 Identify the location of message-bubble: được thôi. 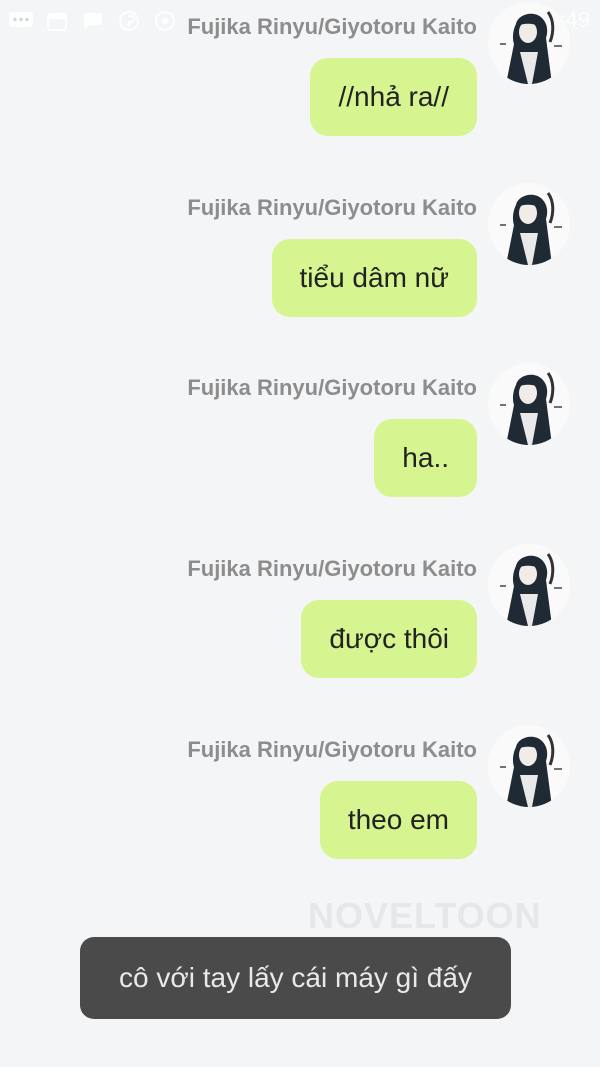
(389, 639).